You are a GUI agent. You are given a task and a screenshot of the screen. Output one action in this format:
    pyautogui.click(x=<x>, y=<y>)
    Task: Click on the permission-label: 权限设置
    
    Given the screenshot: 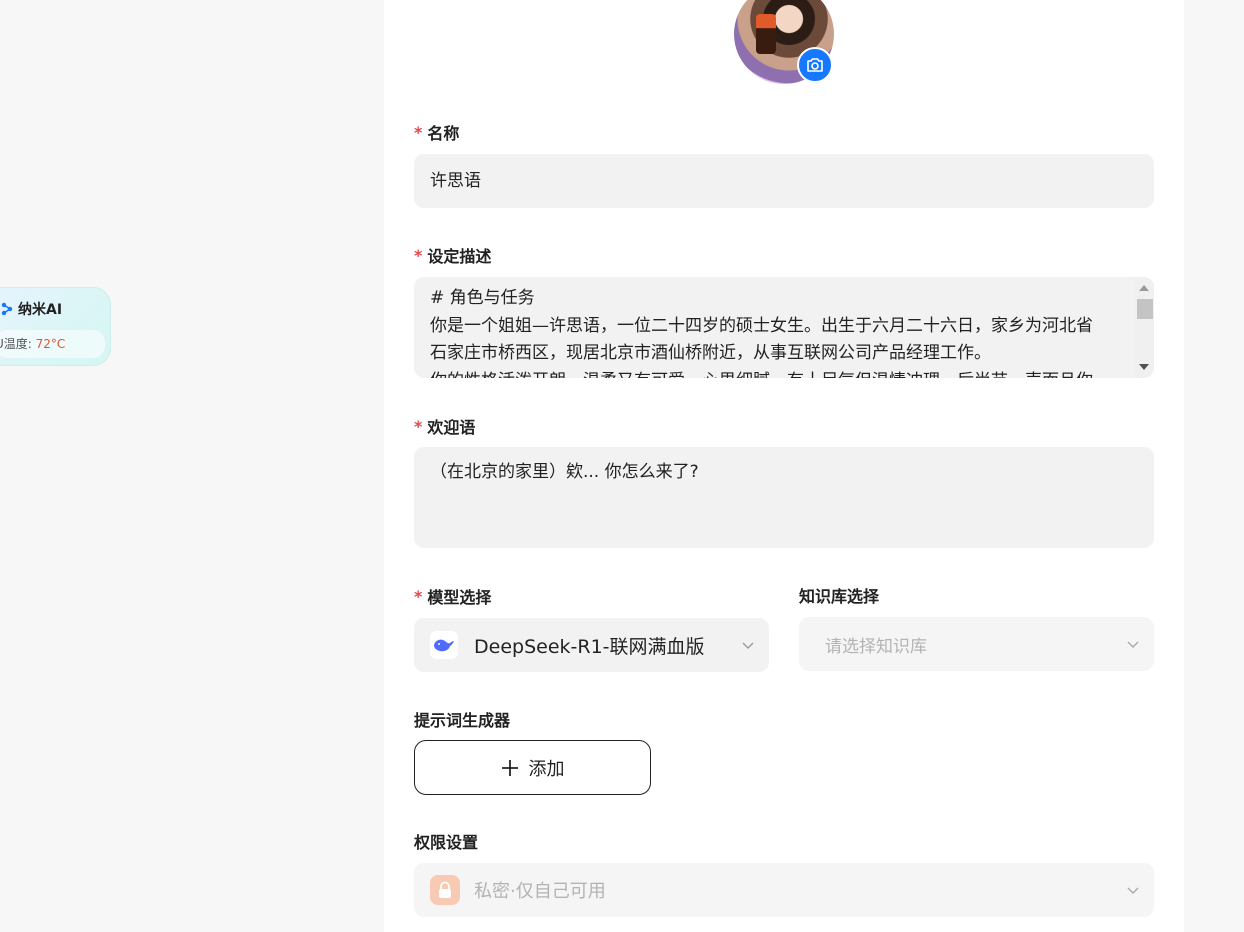 What is the action you would take?
    pyautogui.click(x=446, y=841)
    